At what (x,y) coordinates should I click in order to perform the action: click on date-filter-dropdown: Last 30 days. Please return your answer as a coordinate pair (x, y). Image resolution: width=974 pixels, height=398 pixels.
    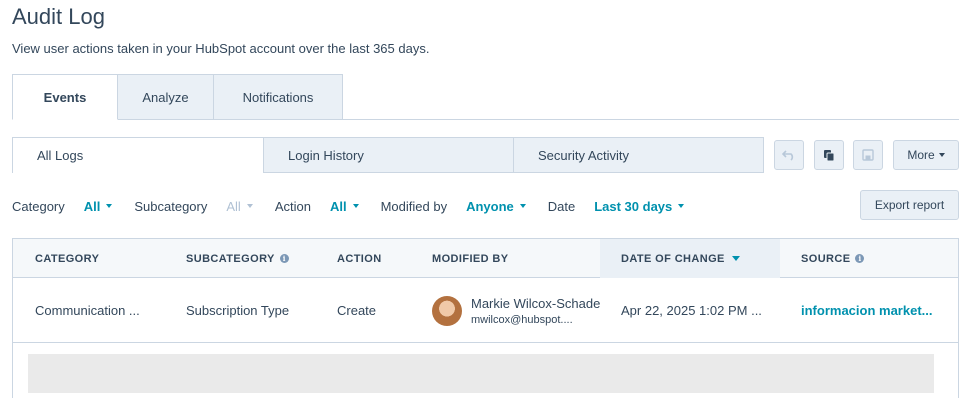
    Looking at the image, I should click on (639, 206).